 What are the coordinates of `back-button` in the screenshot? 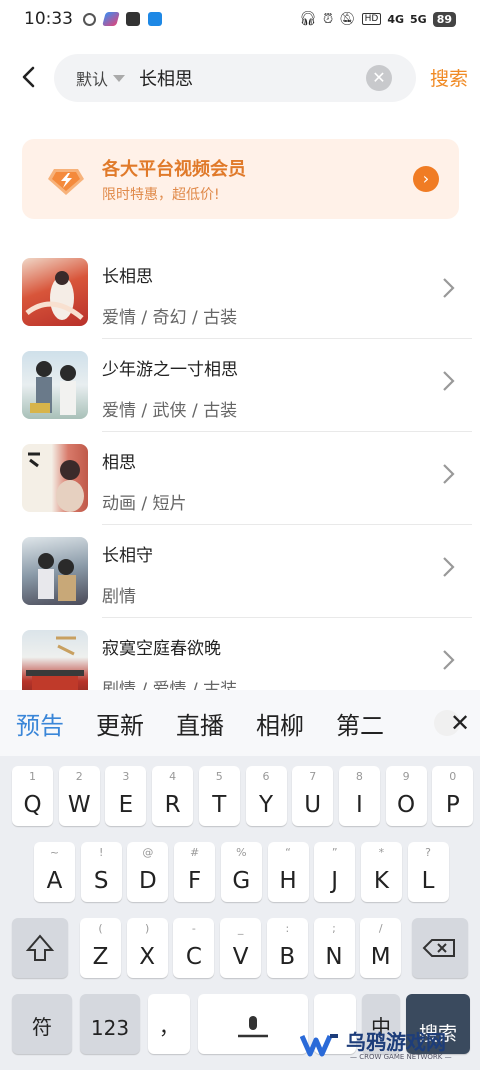 It's located at (29, 77).